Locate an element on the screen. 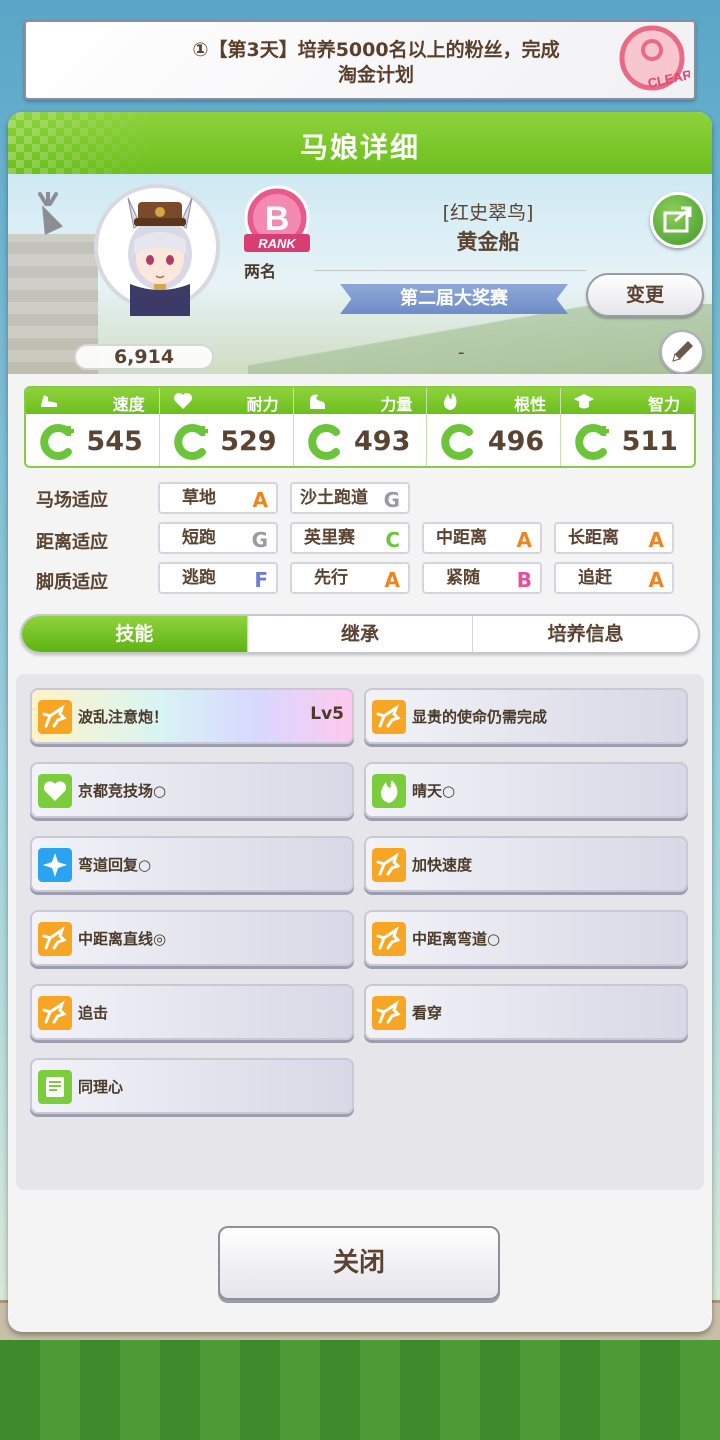 The image size is (720, 1440). distance-aptitude-label: 距离适应 is located at coordinates (72, 542).